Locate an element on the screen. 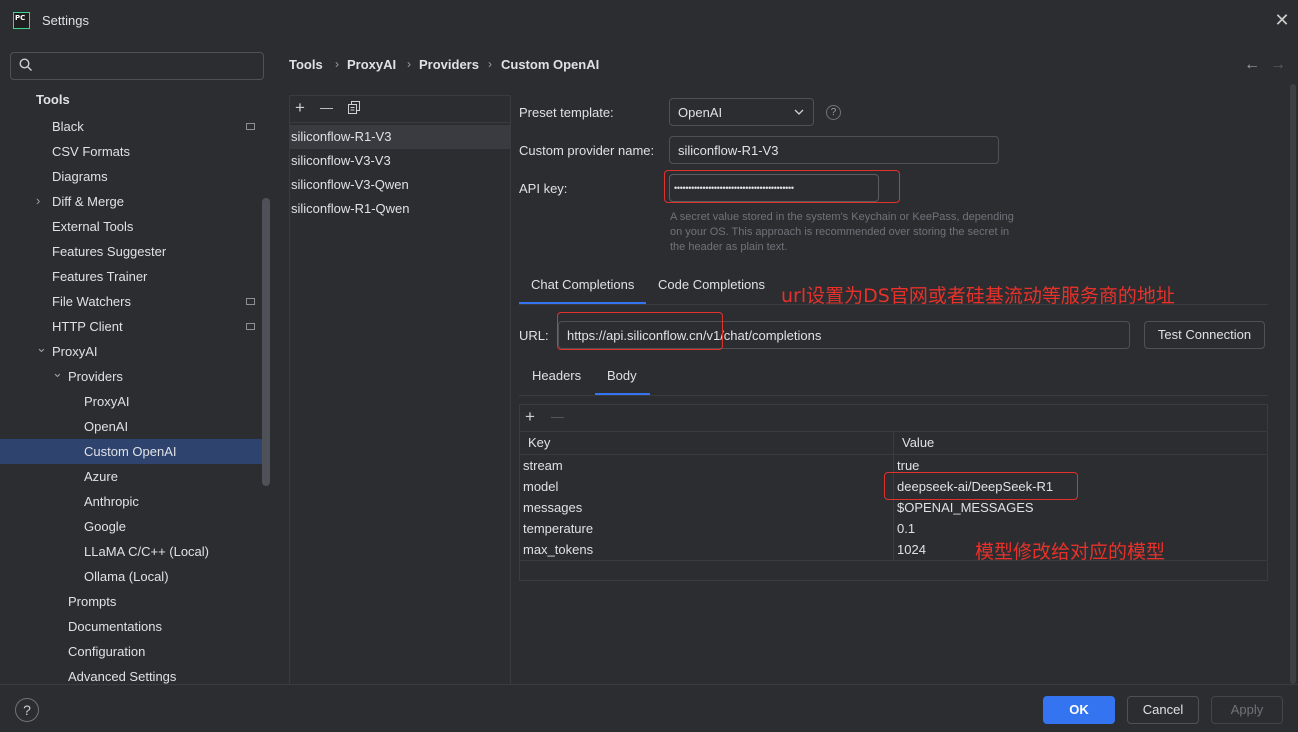  table-cell-value: 1024 is located at coordinates (911, 549).